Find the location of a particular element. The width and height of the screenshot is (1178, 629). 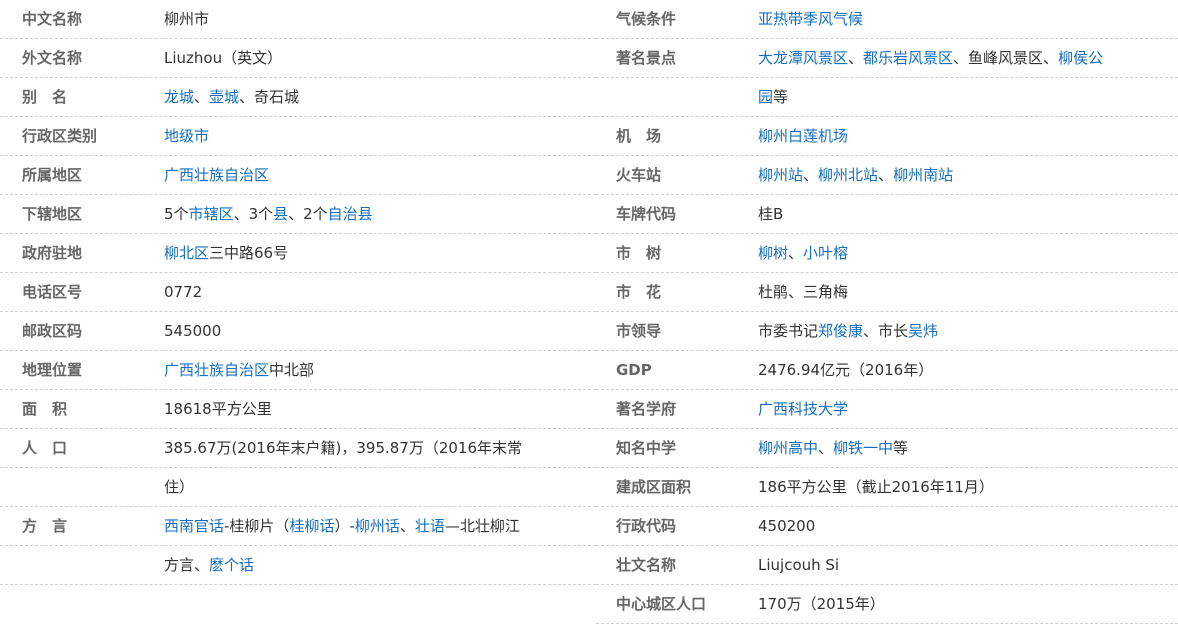

field-value: 西南官话-桂柳片（桂柳话）-柳州话、壮语—北壮柳江 is located at coordinates (342, 526).